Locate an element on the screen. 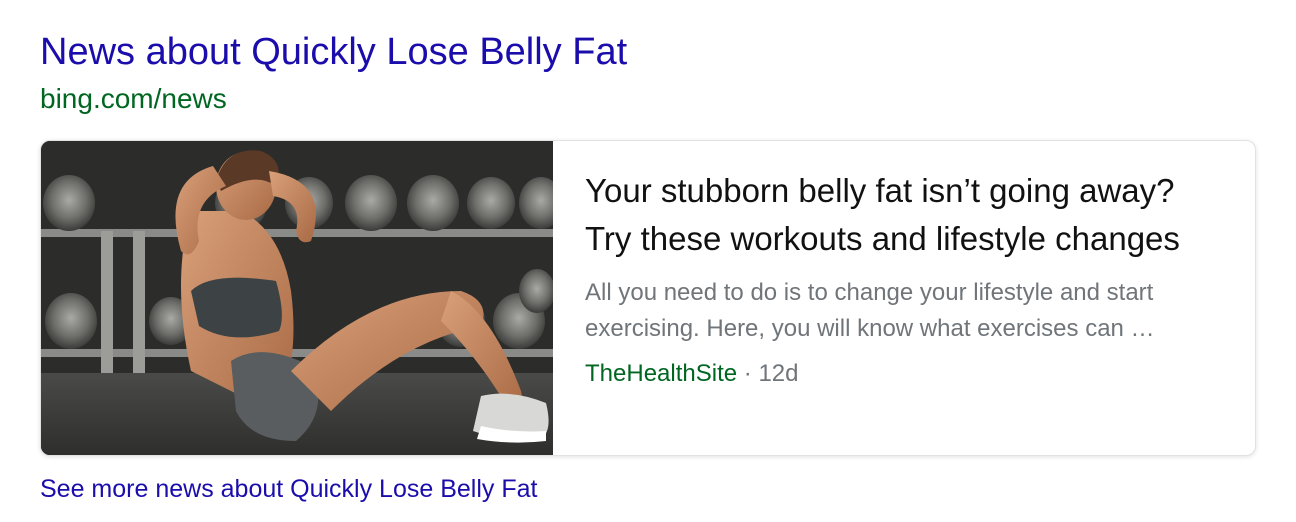 This screenshot has width=1296, height=522. news-age: 12d is located at coordinates (778, 373).